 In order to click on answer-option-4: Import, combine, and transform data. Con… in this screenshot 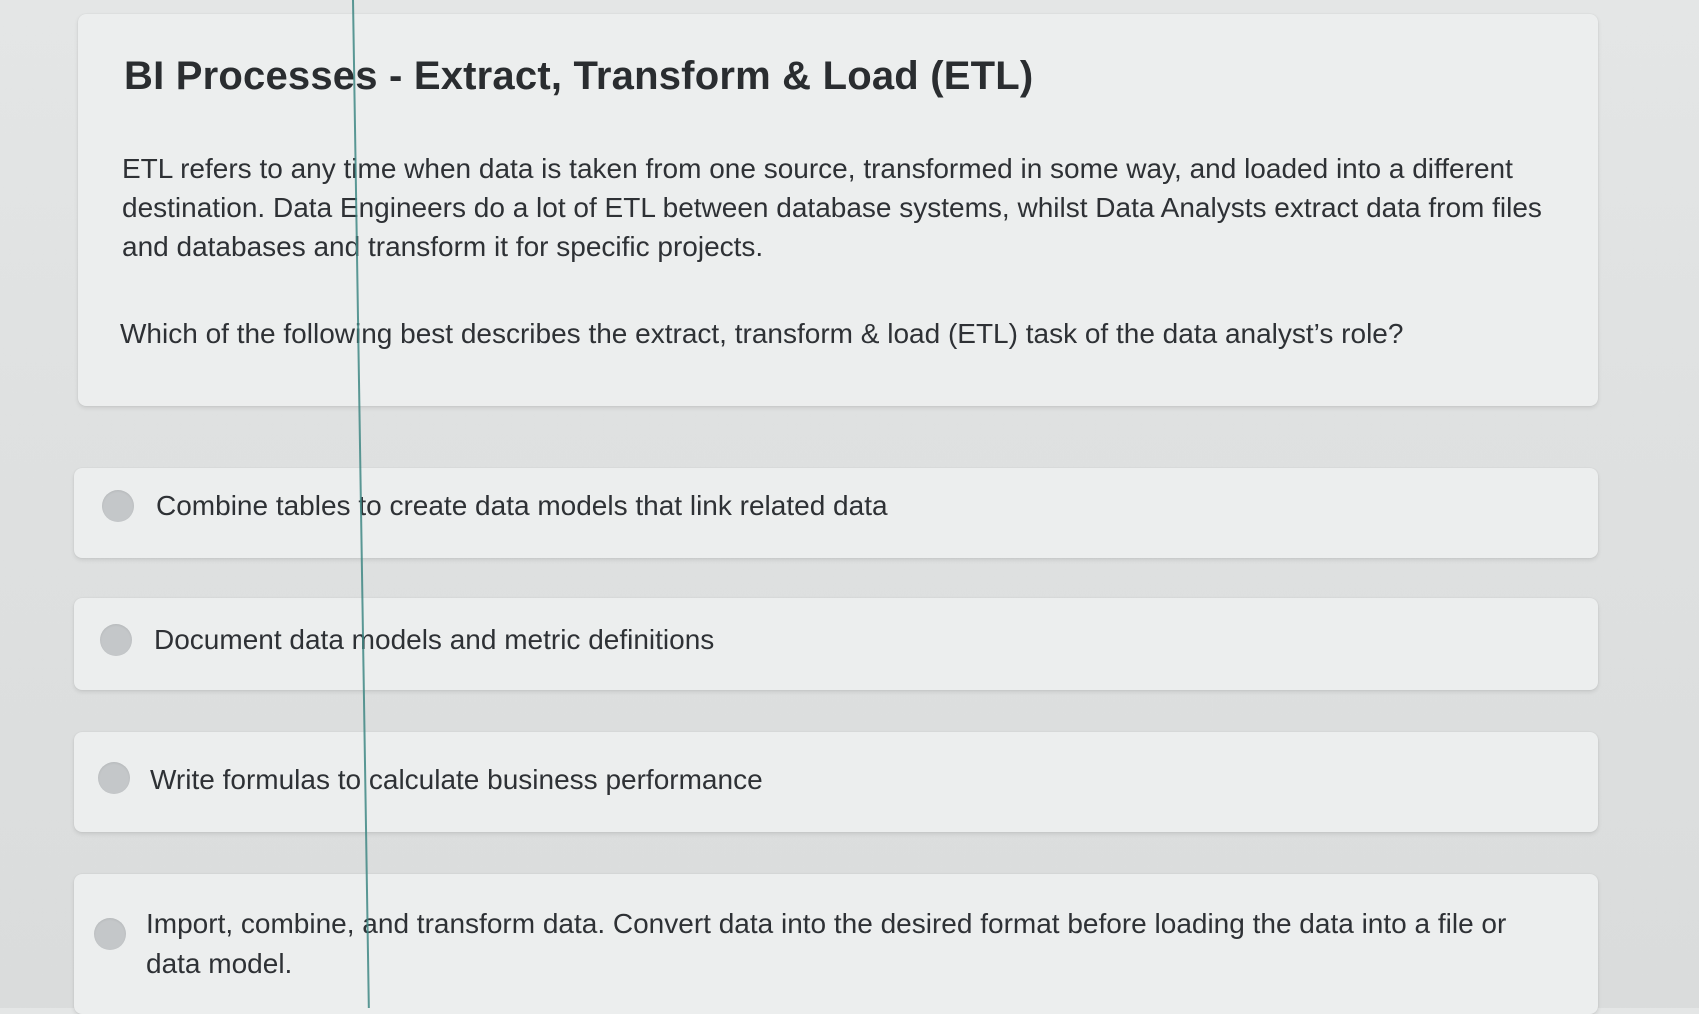, I will do `click(836, 944)`.